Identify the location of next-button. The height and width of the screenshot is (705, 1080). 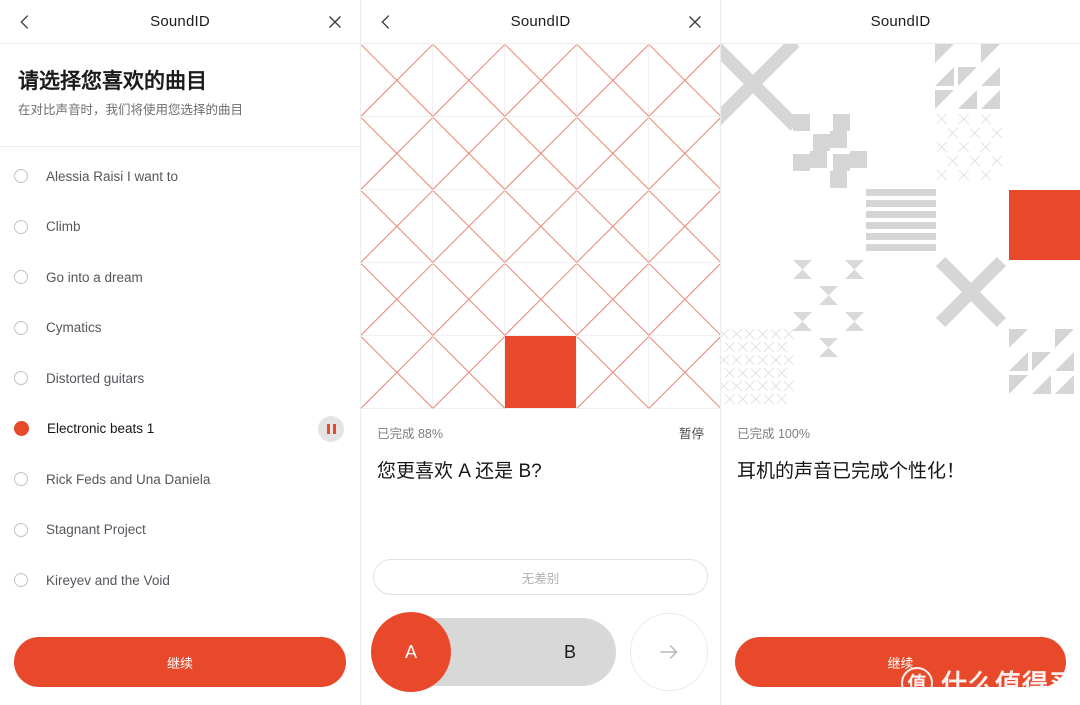
(669, 652).